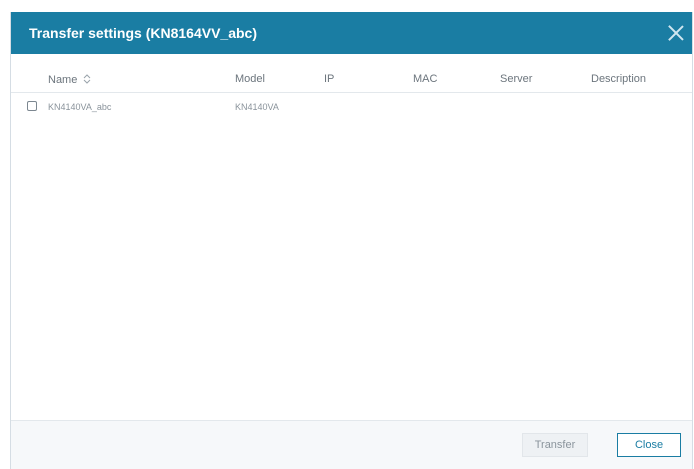 This screenshot has height=469, width=694. Describe the element at coordinates (351, 105) in the screenshot. I see `table-row: KN4140VA_abc KN4140VA` at that location.